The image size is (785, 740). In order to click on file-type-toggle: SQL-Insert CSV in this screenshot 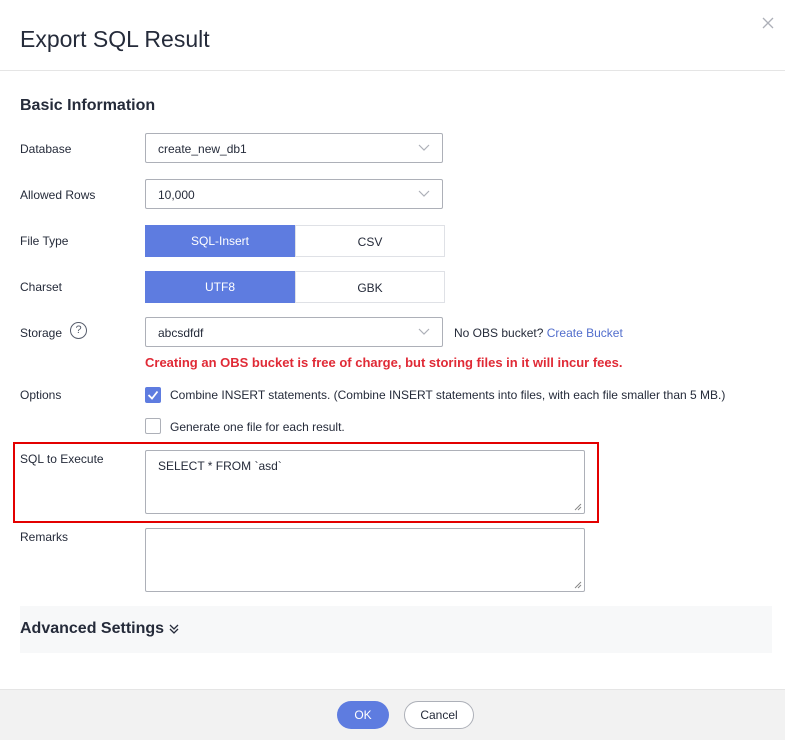, I will do `click(295, 241)`.